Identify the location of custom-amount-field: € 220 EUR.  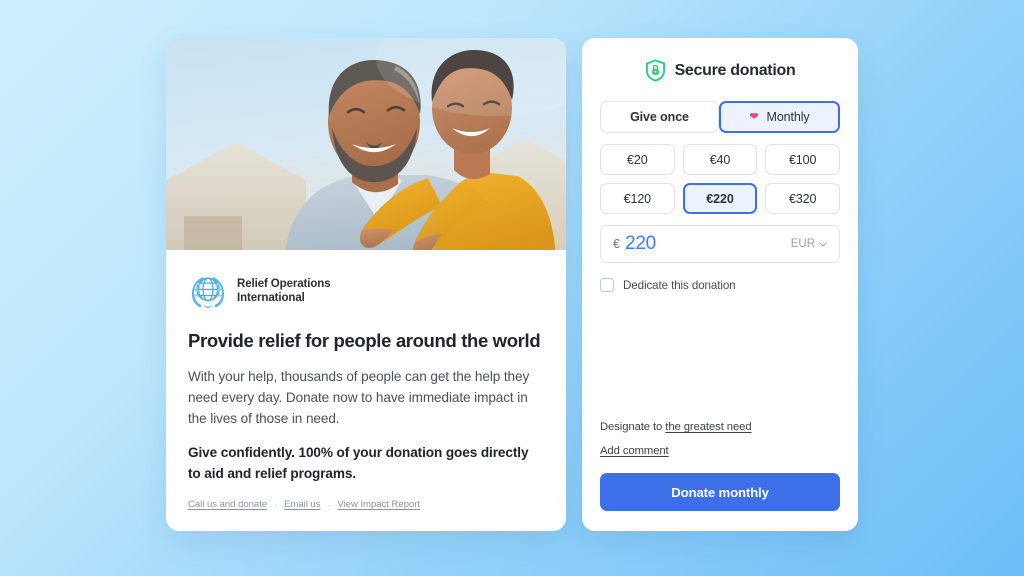
(720, 244).